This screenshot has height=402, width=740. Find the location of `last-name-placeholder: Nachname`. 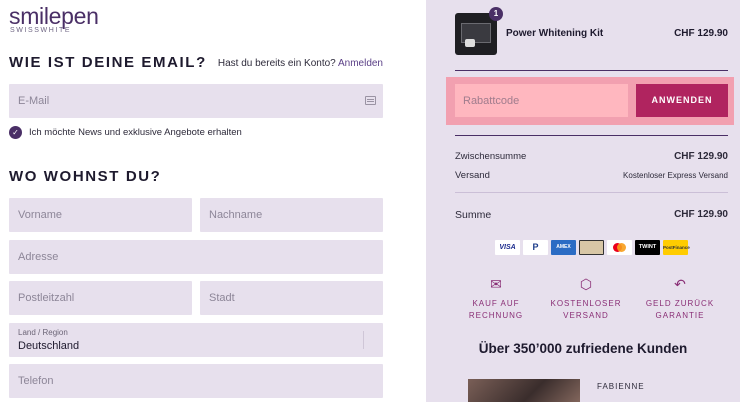

last-name-placeholder: Nachname is located at coordinates (236, 215).